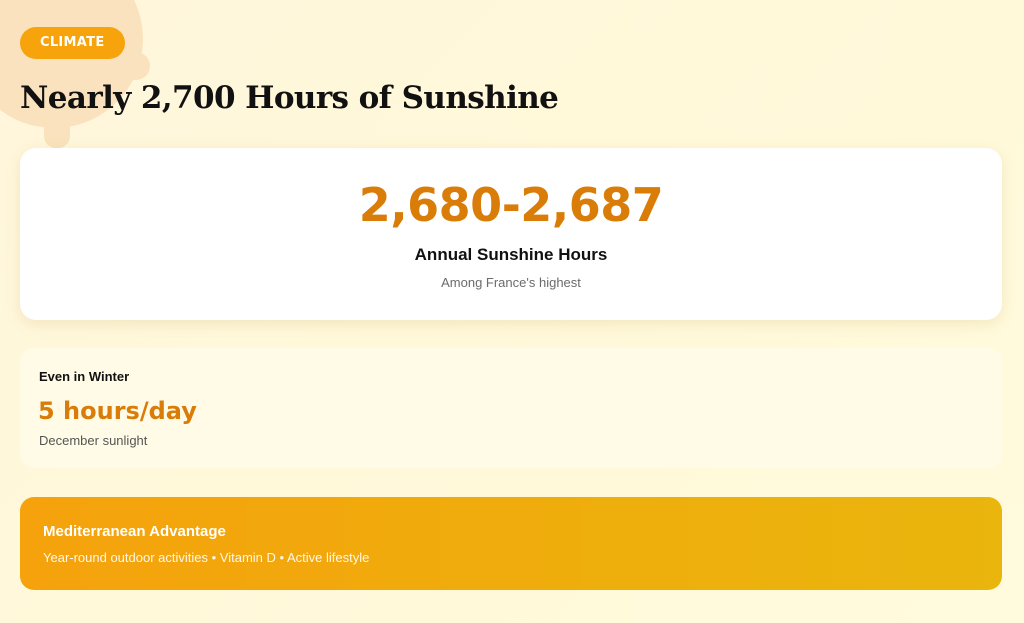  I want to click on winter-heading: Even in Winter, so click(84, 376).